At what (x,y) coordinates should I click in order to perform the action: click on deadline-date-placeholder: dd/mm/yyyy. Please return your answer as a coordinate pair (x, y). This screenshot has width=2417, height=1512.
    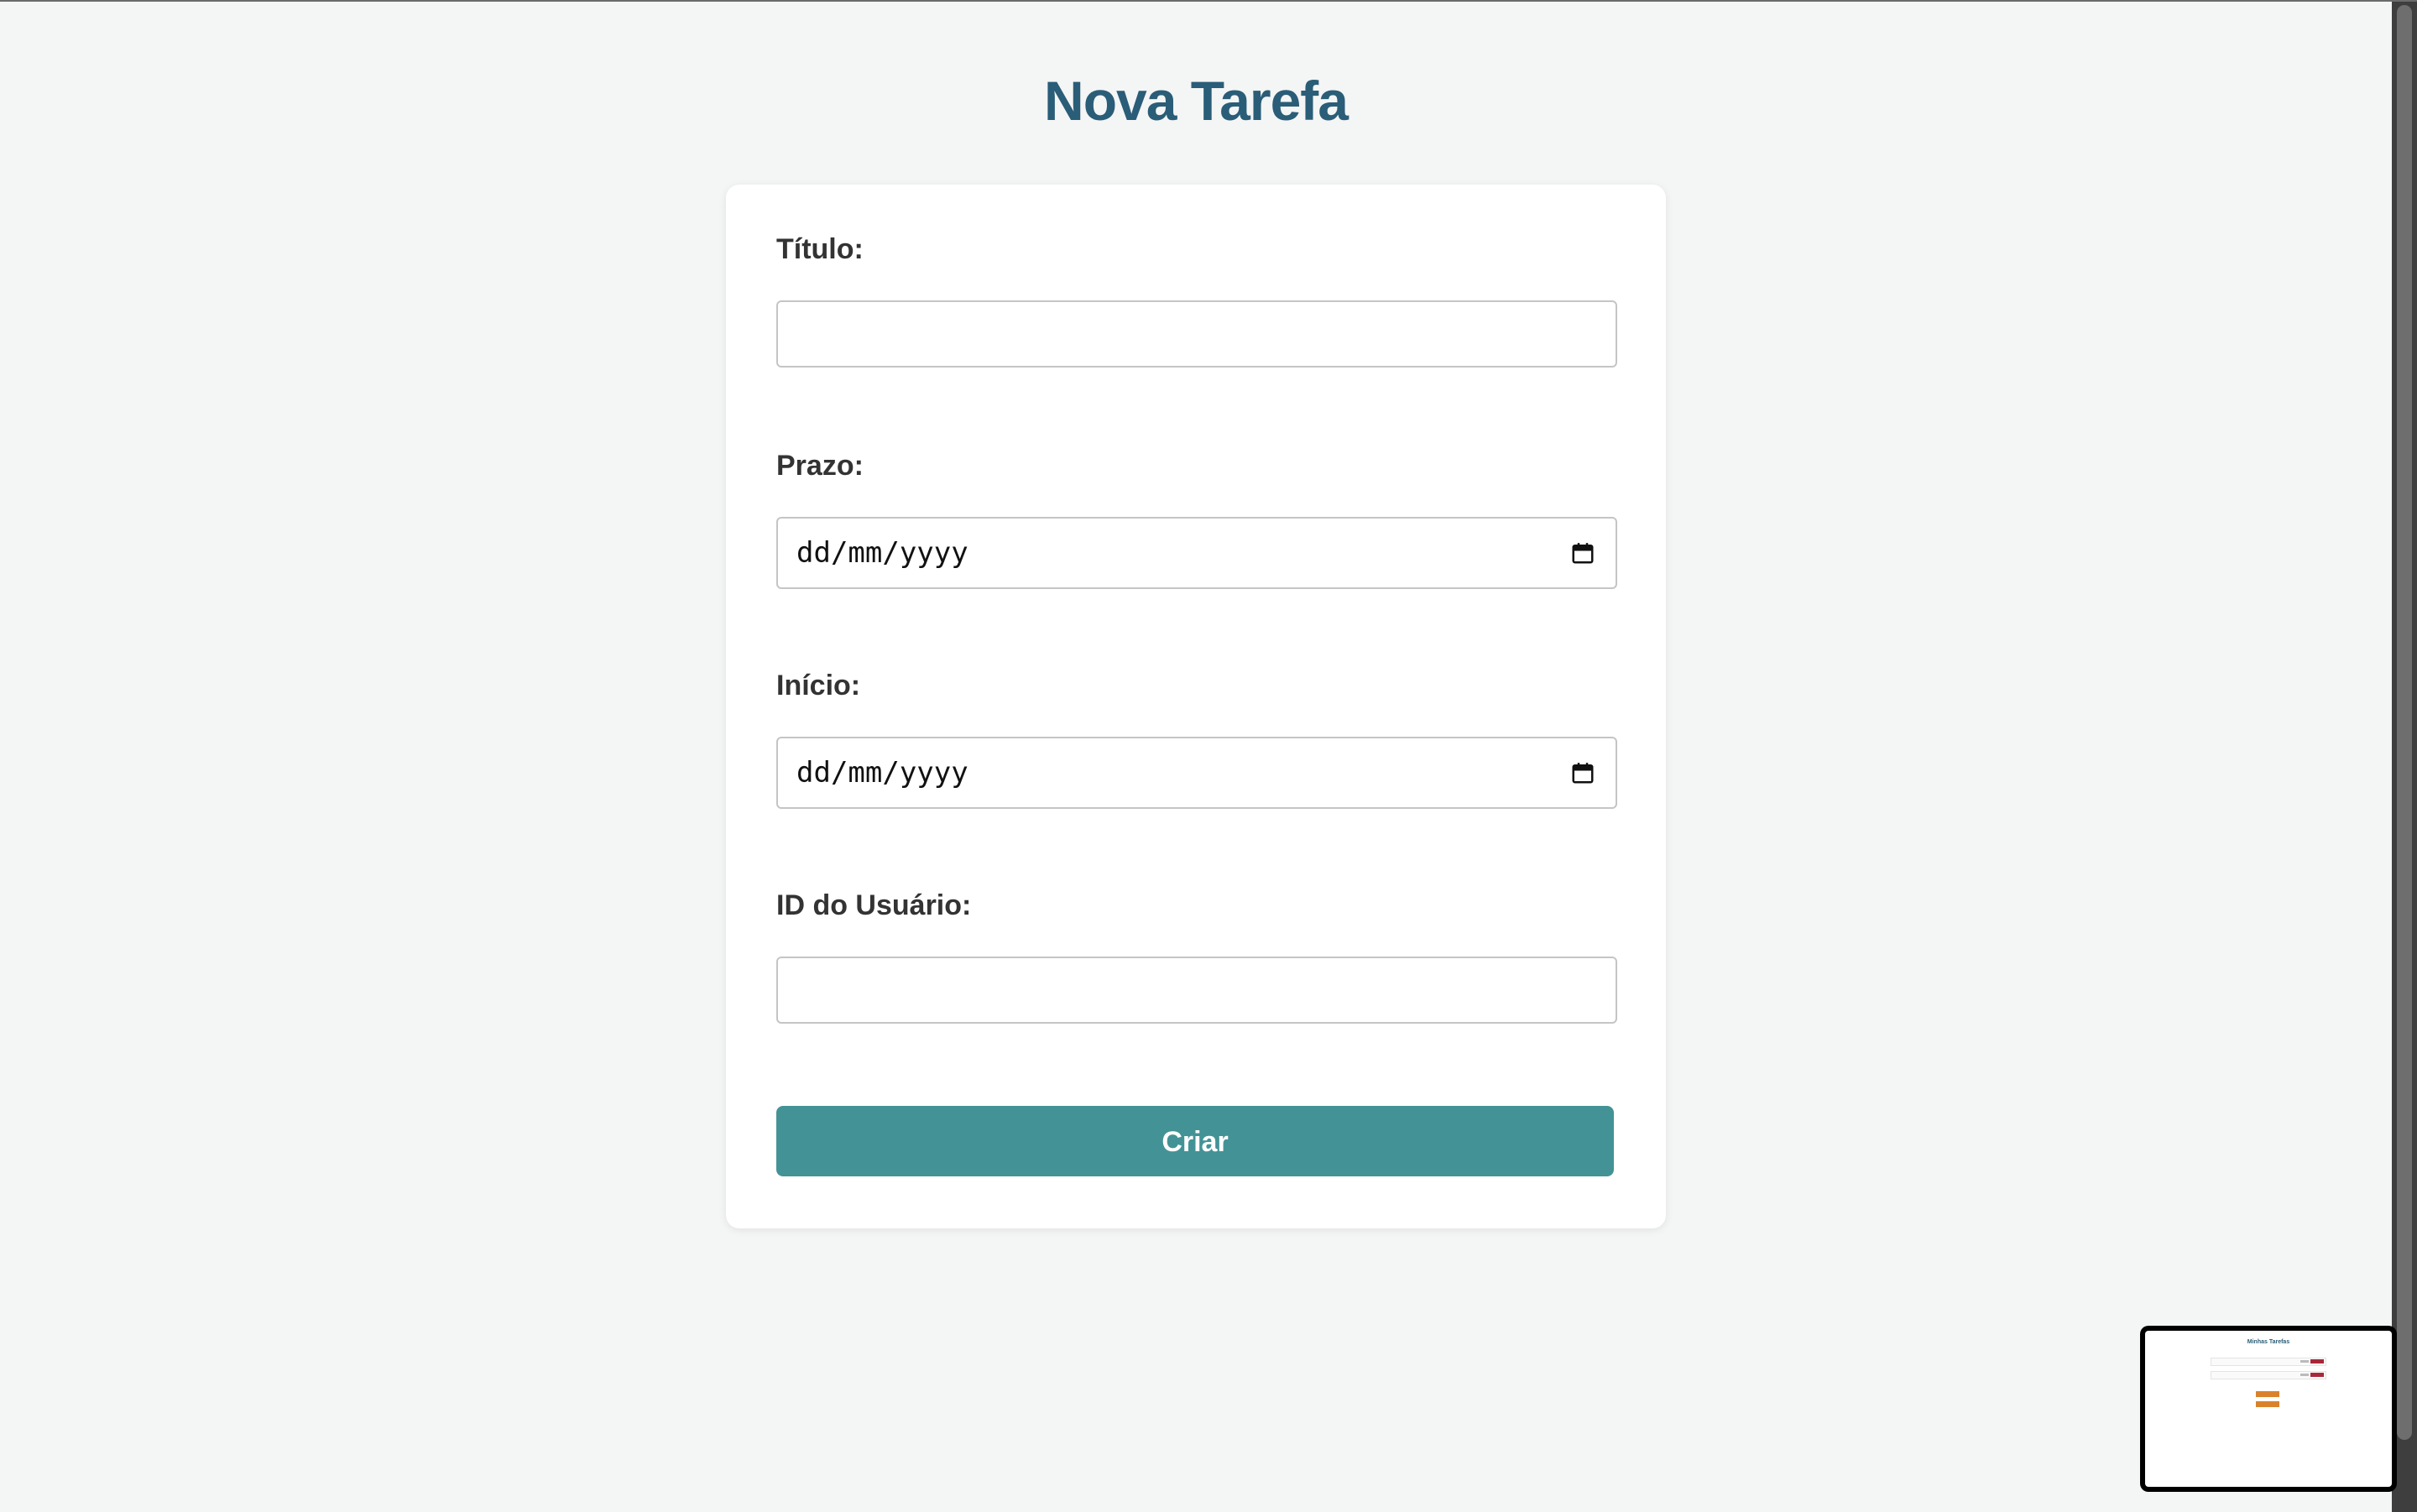
    Looking at the image, I should click on (882, 553).